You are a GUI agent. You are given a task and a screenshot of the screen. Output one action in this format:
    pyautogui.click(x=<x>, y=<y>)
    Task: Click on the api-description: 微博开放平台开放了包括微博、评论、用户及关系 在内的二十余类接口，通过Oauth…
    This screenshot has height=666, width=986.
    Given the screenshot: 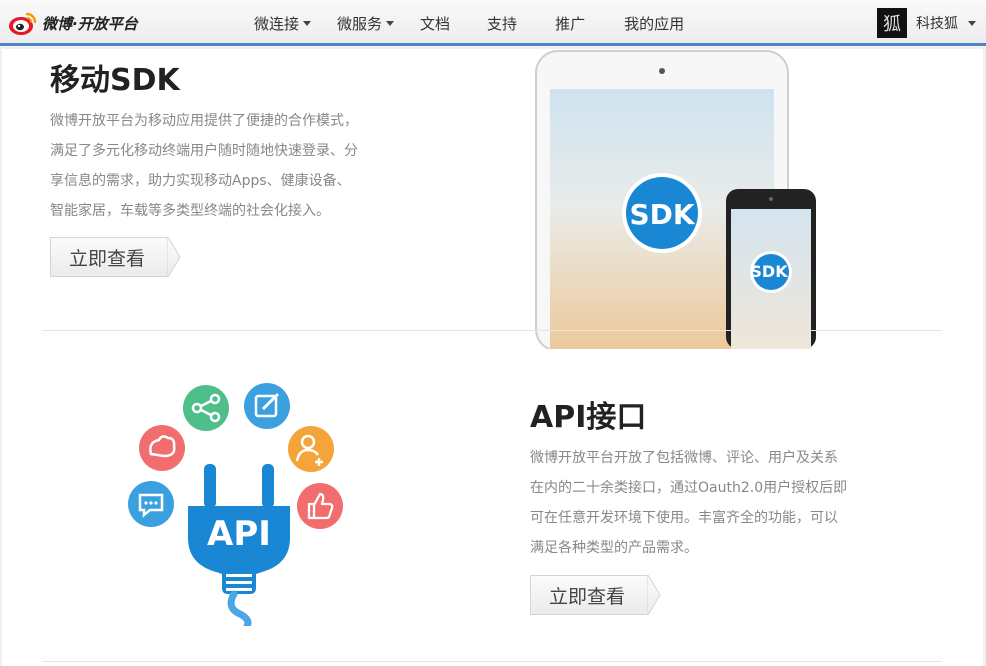 What is the action you would take?
    pyautogui.click(x=715, y=503)
    